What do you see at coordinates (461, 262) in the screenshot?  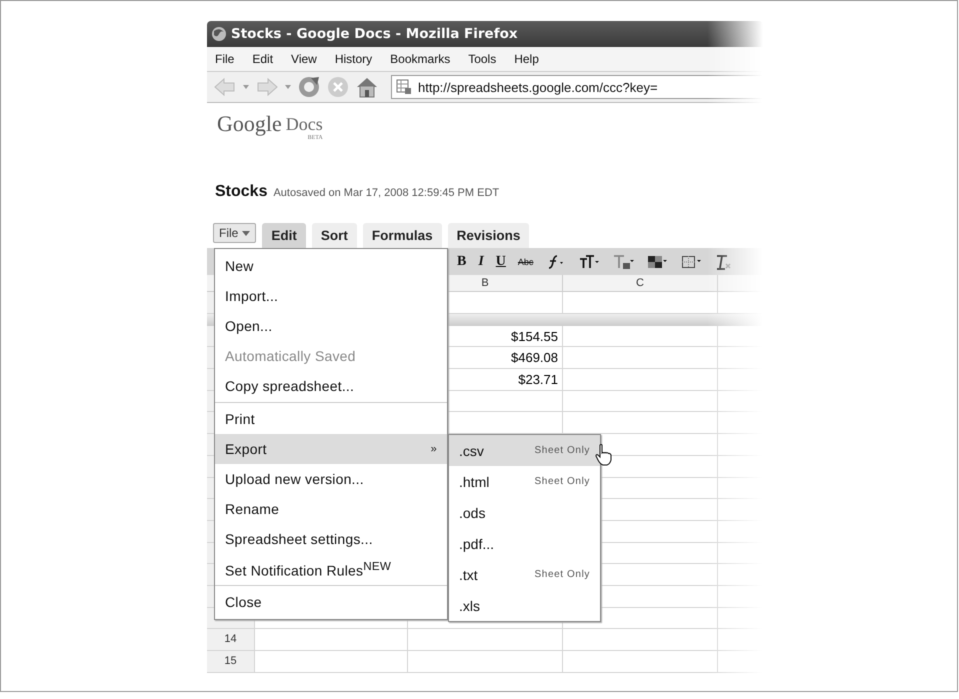 I see `format-button: B` at bounding box center [461, 262].